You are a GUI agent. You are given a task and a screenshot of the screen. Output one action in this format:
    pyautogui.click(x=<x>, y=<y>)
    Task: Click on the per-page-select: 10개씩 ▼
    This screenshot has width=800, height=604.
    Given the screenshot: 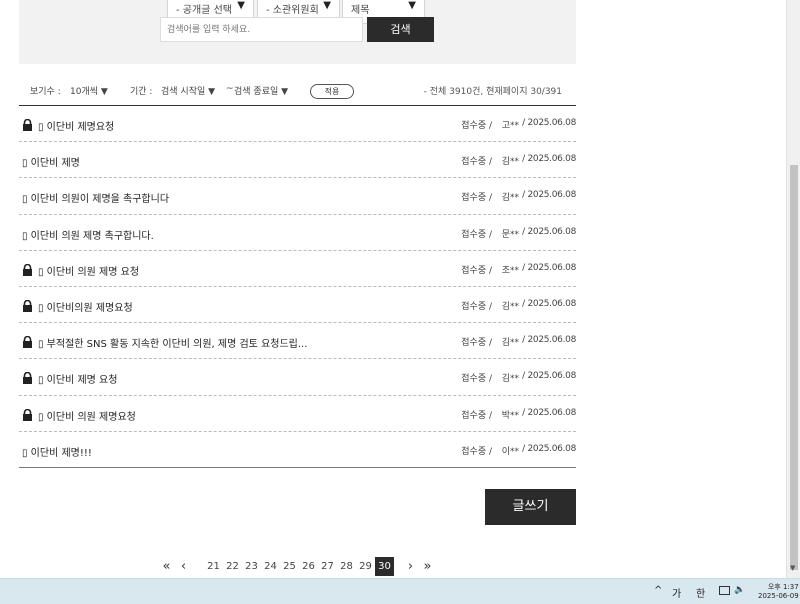 What is the action you would take?
    pyautogui.click(x=89, y=90)
    